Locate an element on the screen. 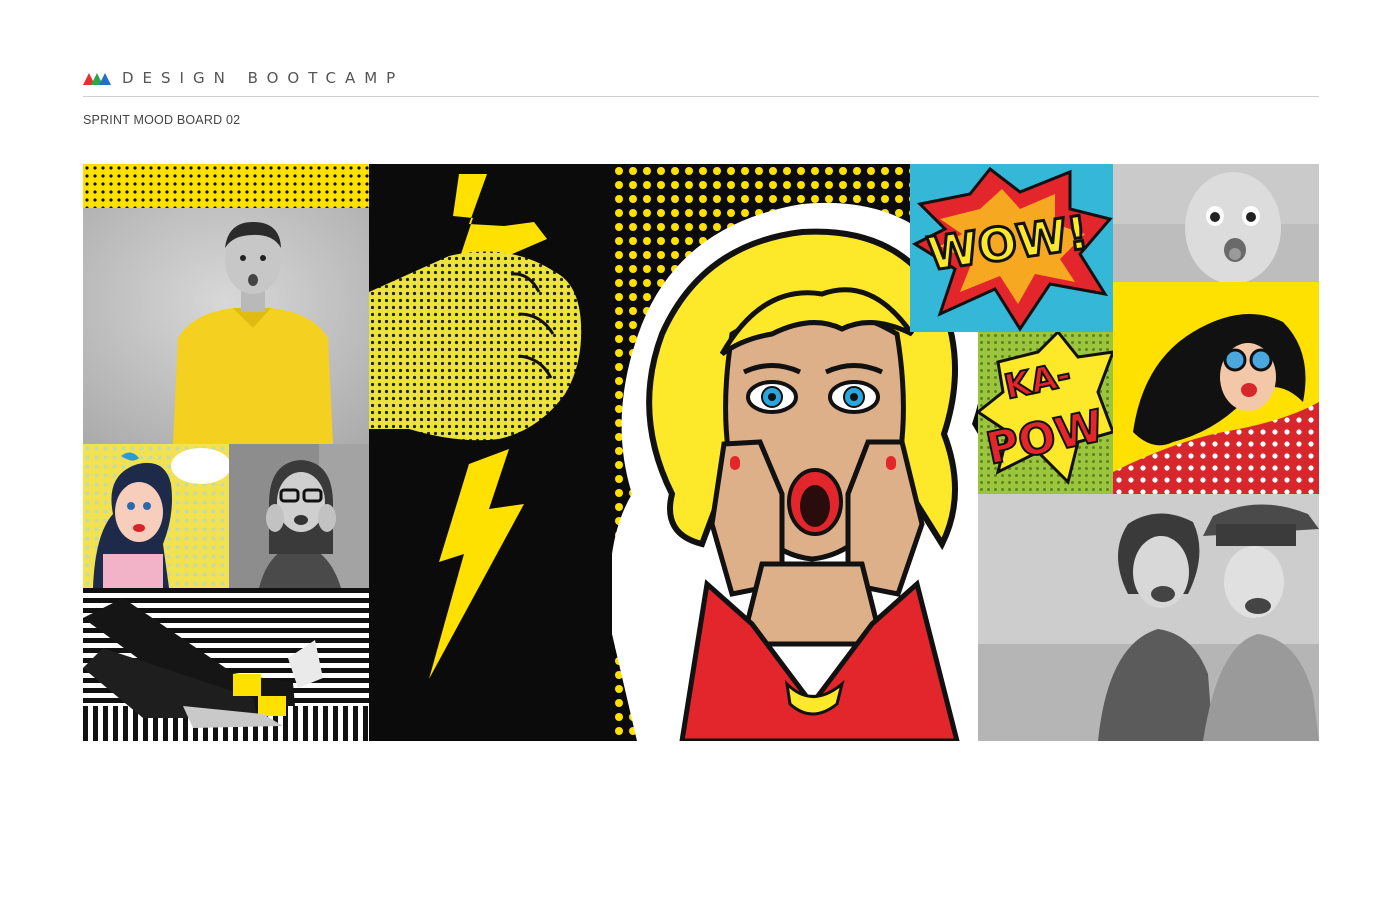  kapow-comic-tile: KA- POW is located at coordinates (1045, 413).